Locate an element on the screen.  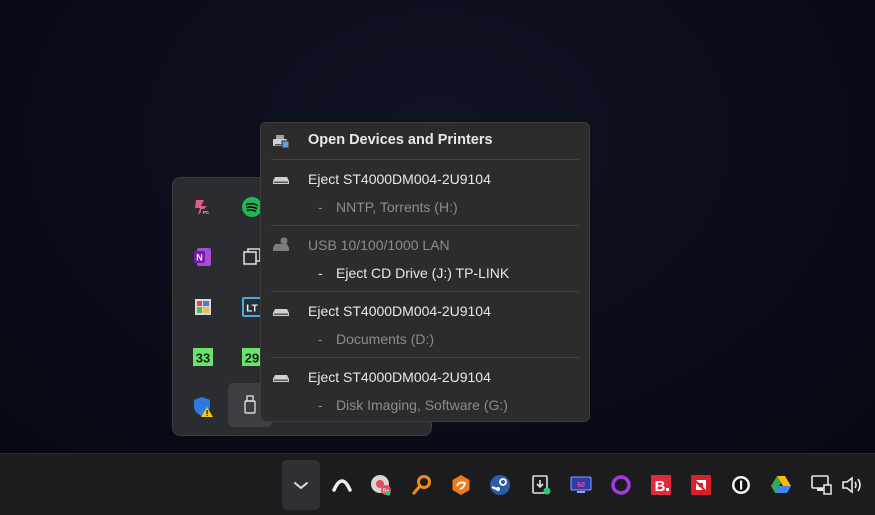
volume-d-item: - Documents (D:) is located at coordinates (425, 339).